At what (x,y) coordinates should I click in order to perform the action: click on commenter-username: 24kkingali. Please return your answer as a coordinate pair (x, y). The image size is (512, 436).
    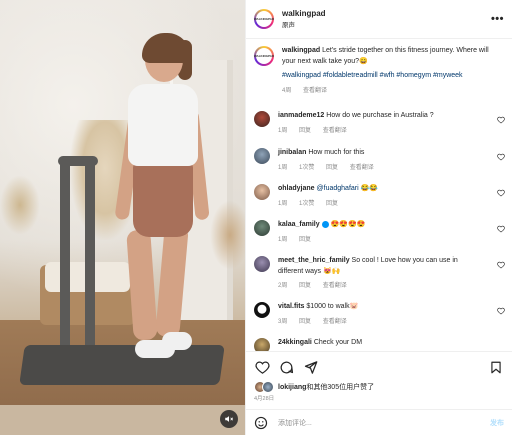
    Looking at the image, I should click on (295, 342).